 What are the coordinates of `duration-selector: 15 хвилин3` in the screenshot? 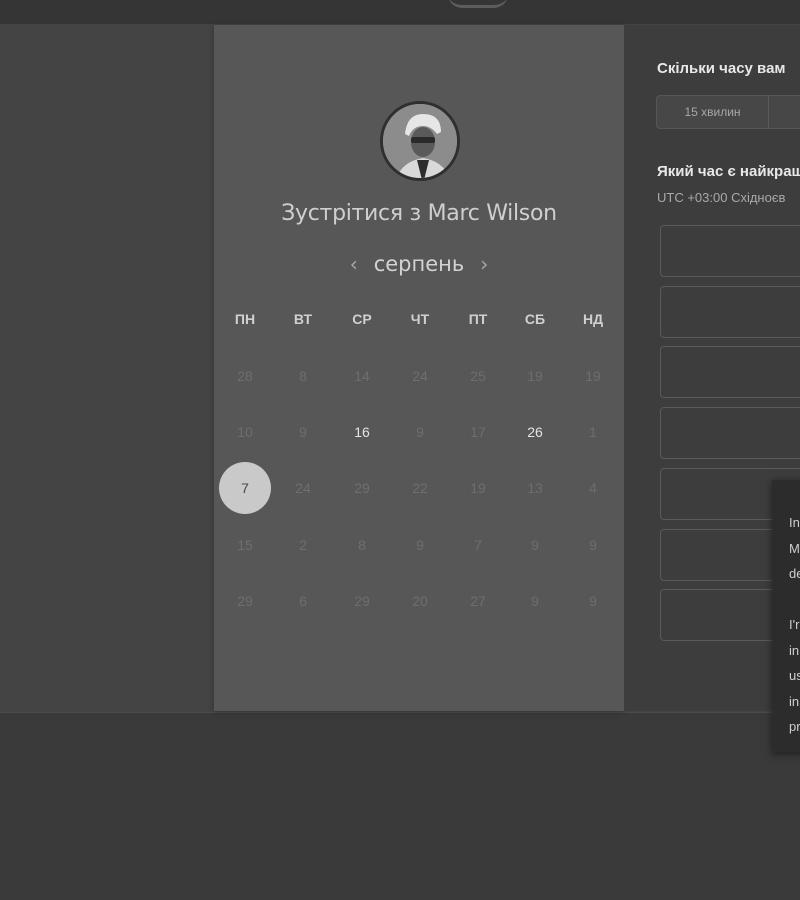 It's located at (728, 112).